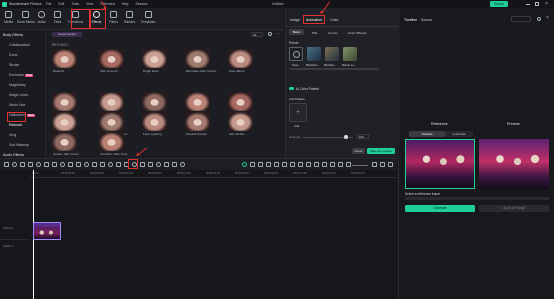 This screenshot has height=299, width=554. Describe the element at coordinates (410, 20) in the screenshot. I see `preview-tab-timeline: Timeline` at that location.